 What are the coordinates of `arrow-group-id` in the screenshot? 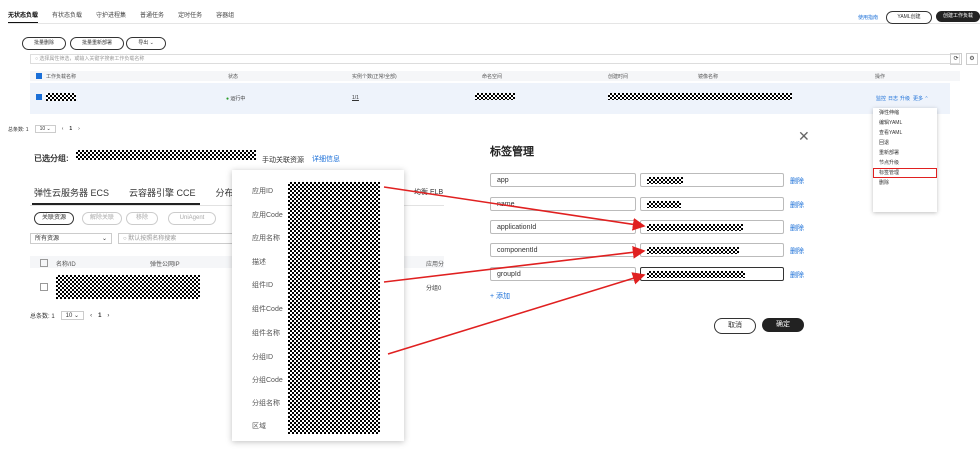 It's located at (516, 313).